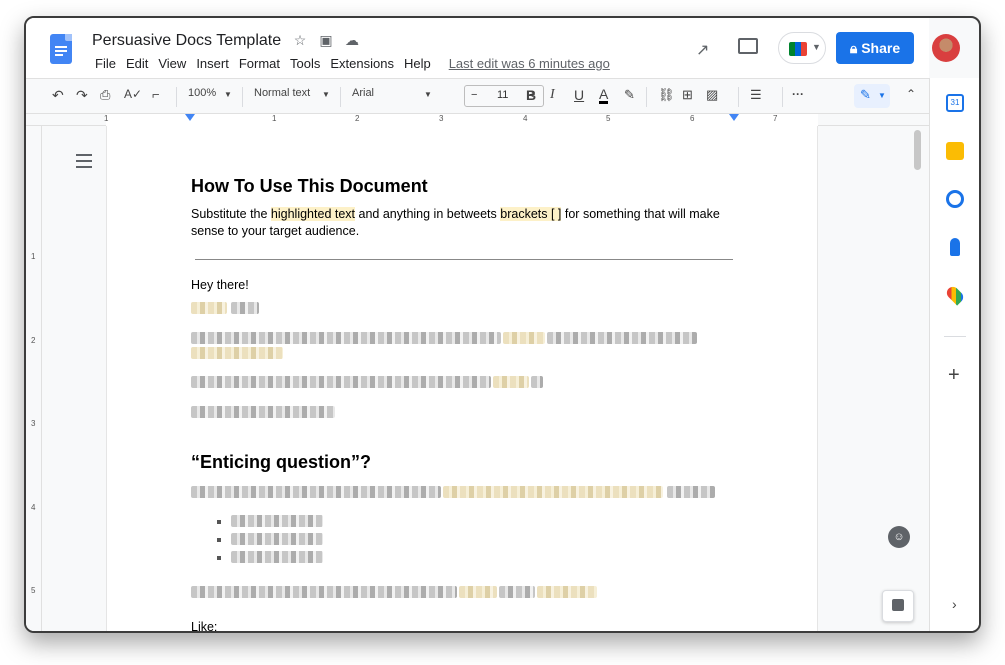  I want to click on right-indent-marker, so click(734, 117).